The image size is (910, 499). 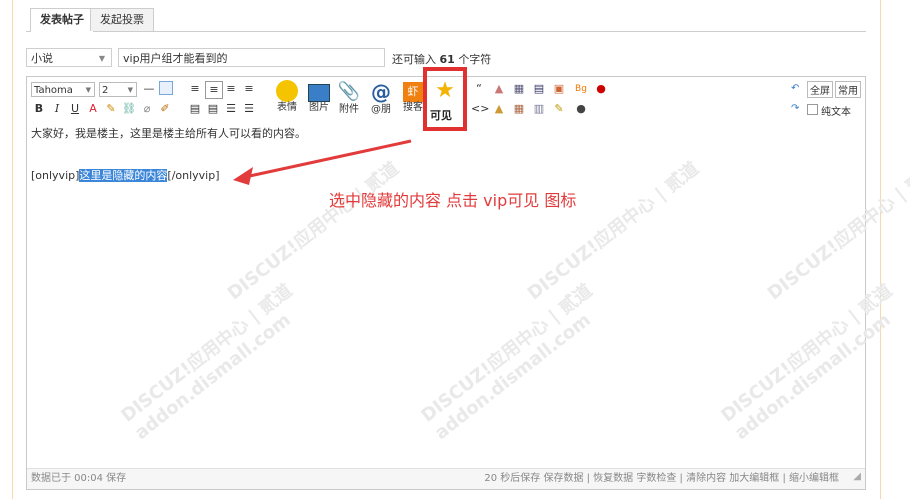 I want to click on category-select: 小说 ▼, so click(x=69, y=57).